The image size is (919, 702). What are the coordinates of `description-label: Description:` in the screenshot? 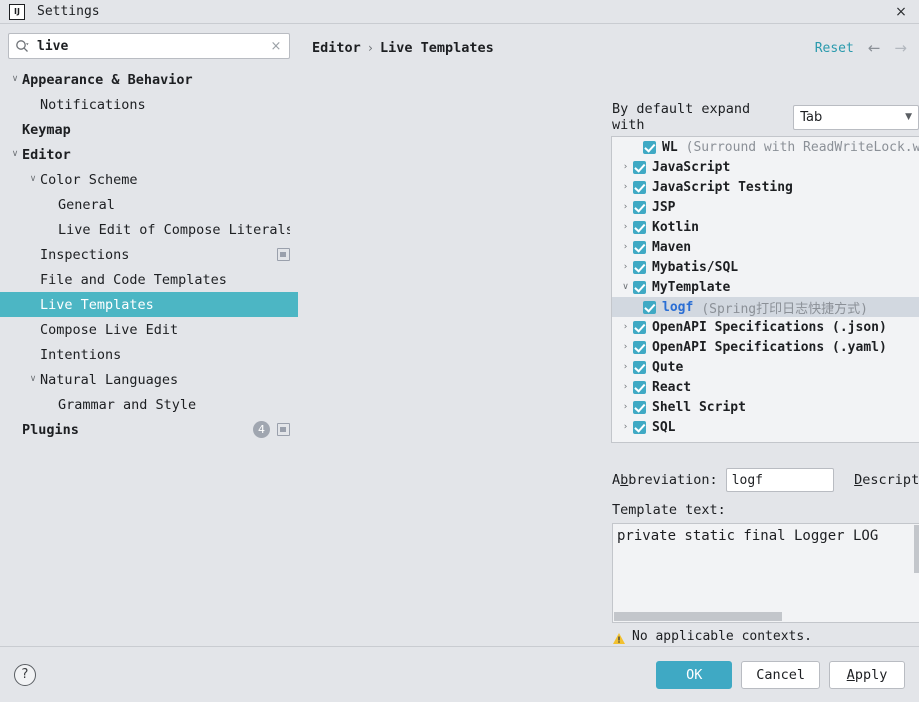 It's located at (886, 480).